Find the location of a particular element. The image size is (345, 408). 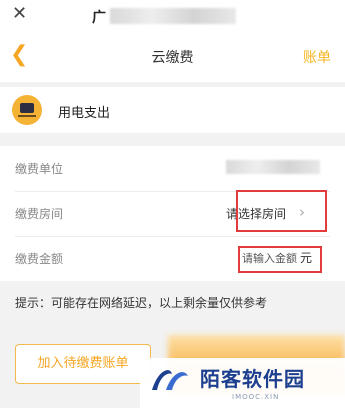

unit-row: 缴费单位 is located at coordinates (172, 168).